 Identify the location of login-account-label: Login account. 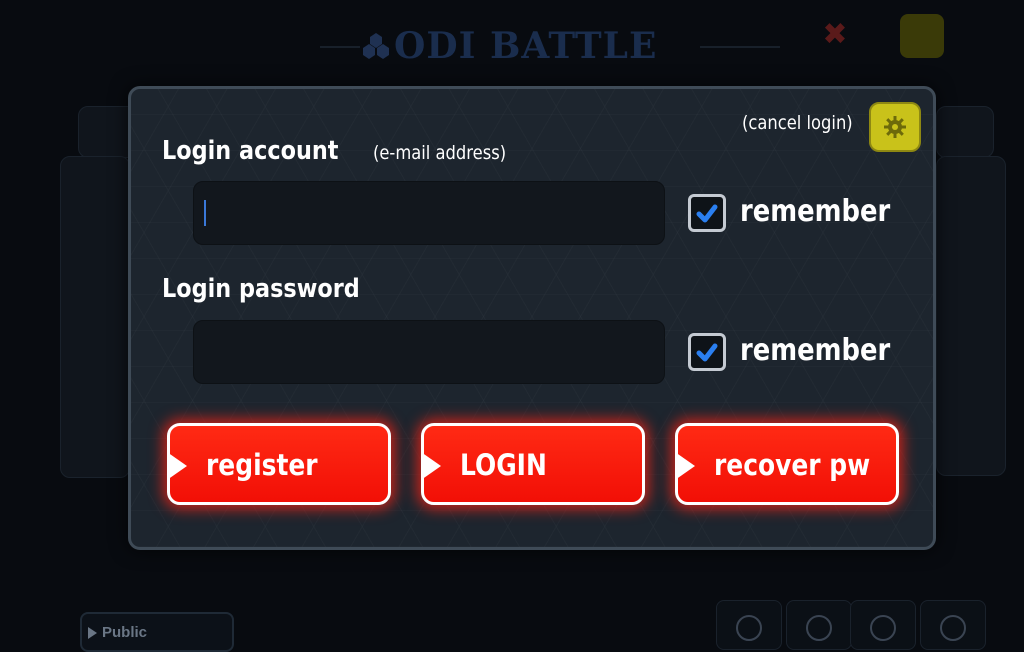
(250, 151).